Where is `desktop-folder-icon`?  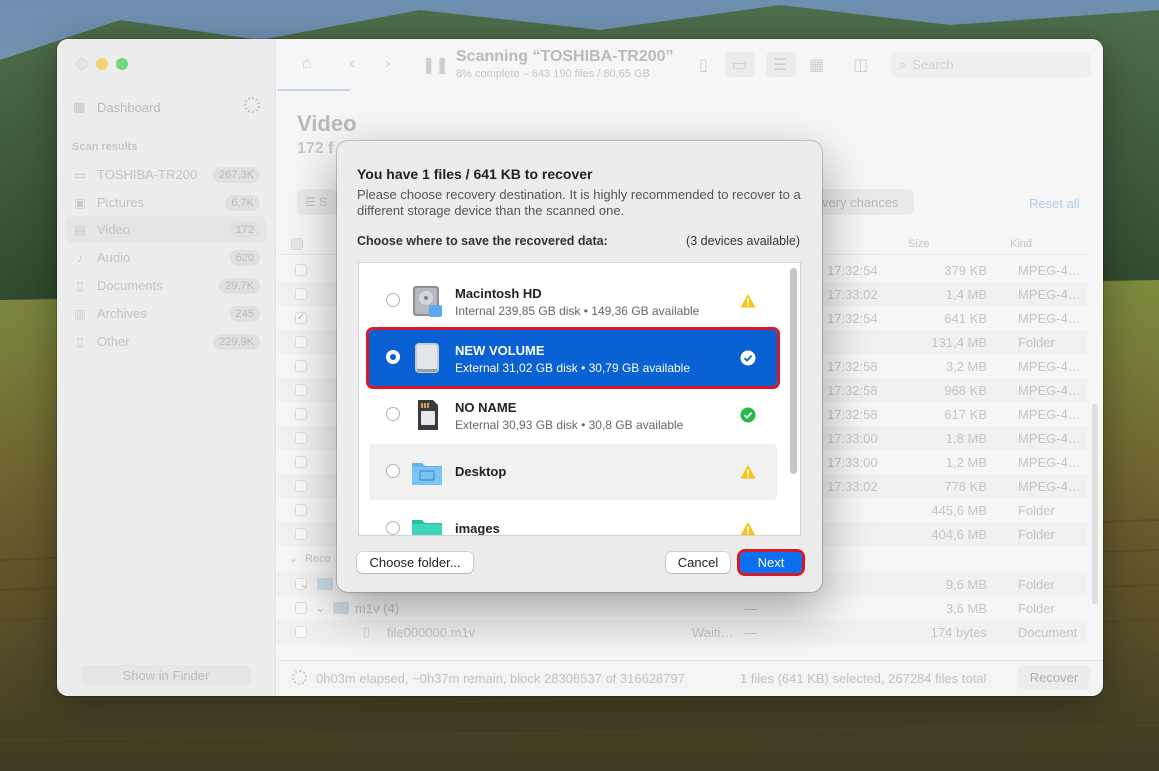 desktop-folder-icon is located at coordinates (427, 474).